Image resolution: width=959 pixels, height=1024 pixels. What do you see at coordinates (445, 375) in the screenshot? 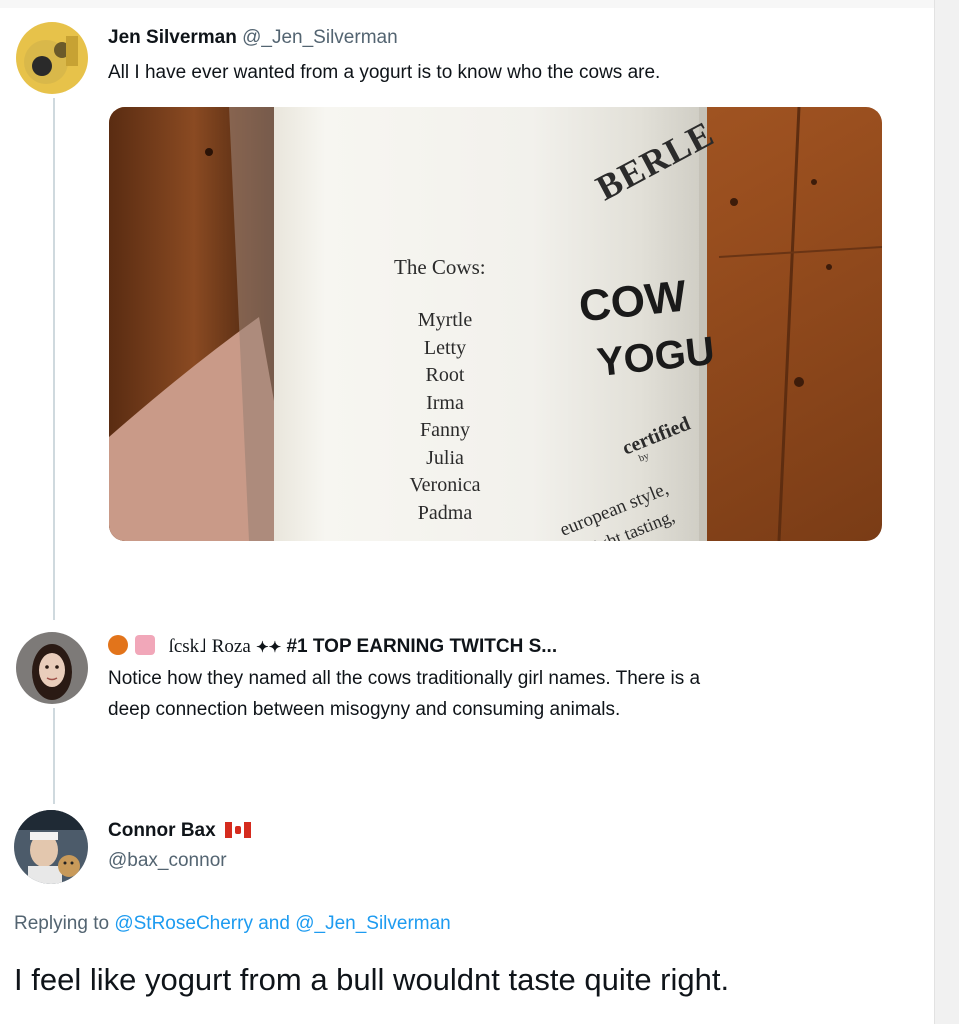
I see `cow-name: Root` at bounding box center [445, 375].